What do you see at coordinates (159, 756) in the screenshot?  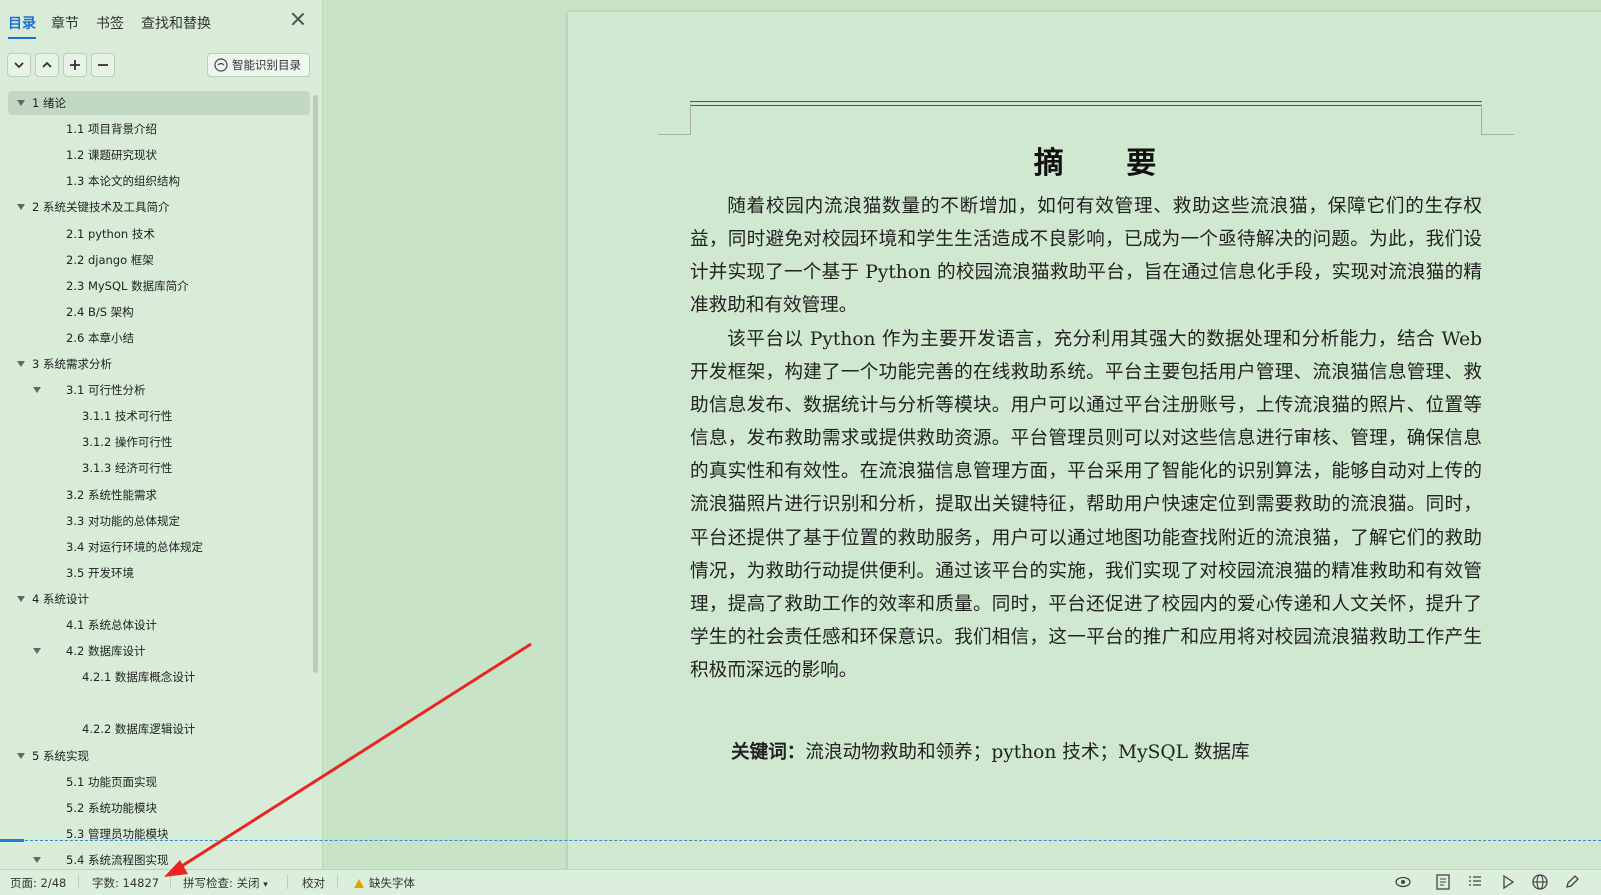 I see `toc-item: 5 系统实现` at bounding box center [159, 756].